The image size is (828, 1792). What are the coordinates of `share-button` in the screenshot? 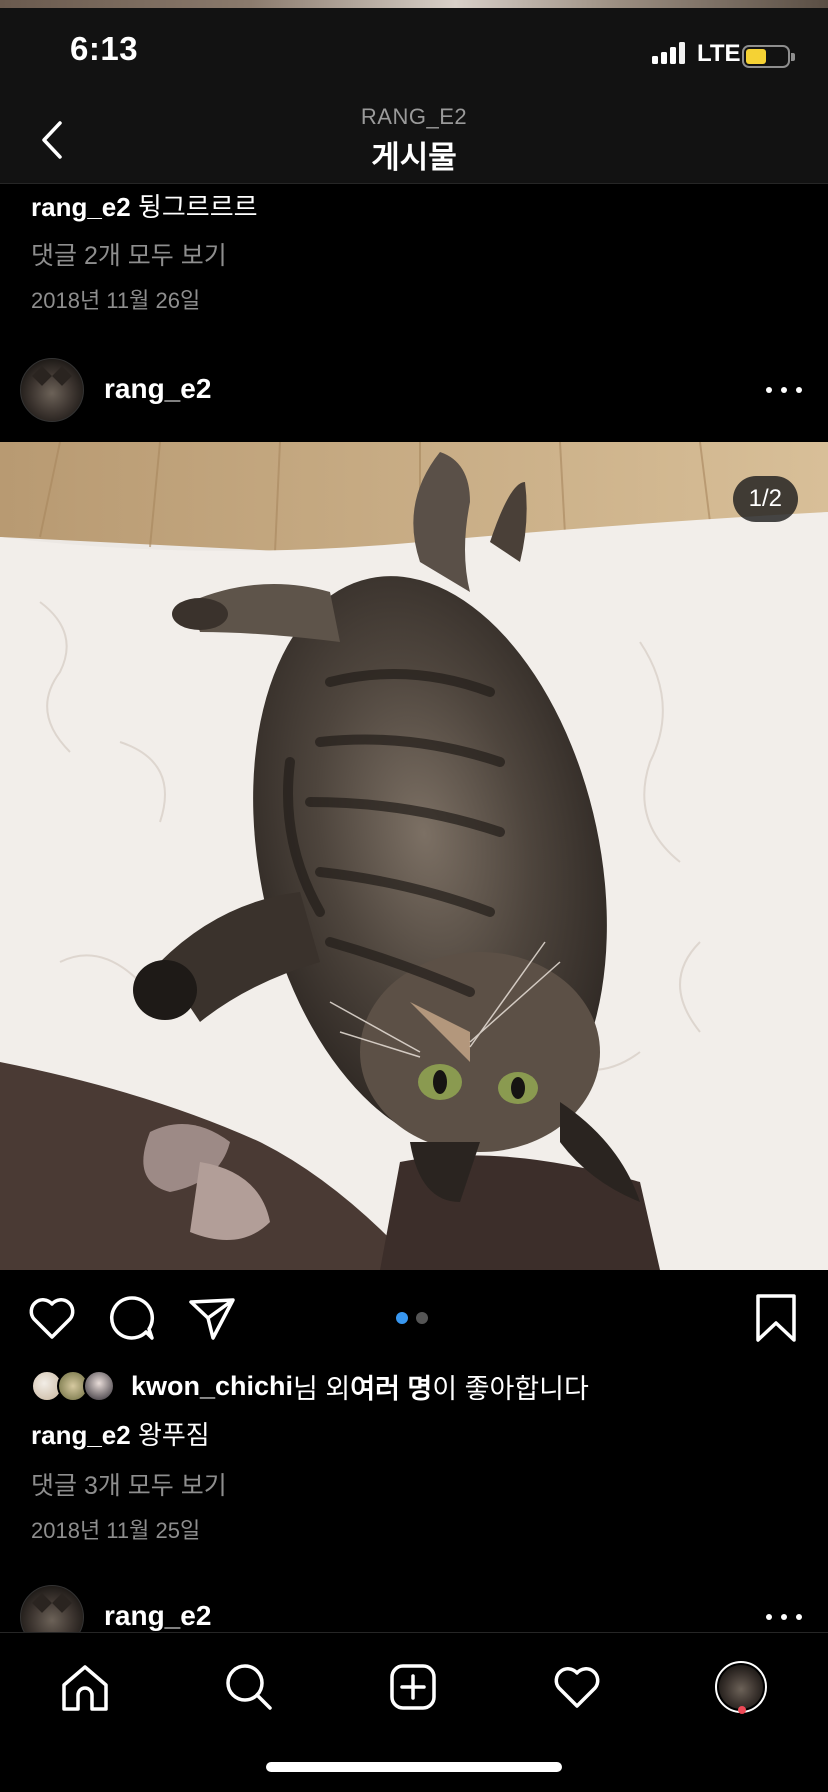 It's located at (212, 1318).